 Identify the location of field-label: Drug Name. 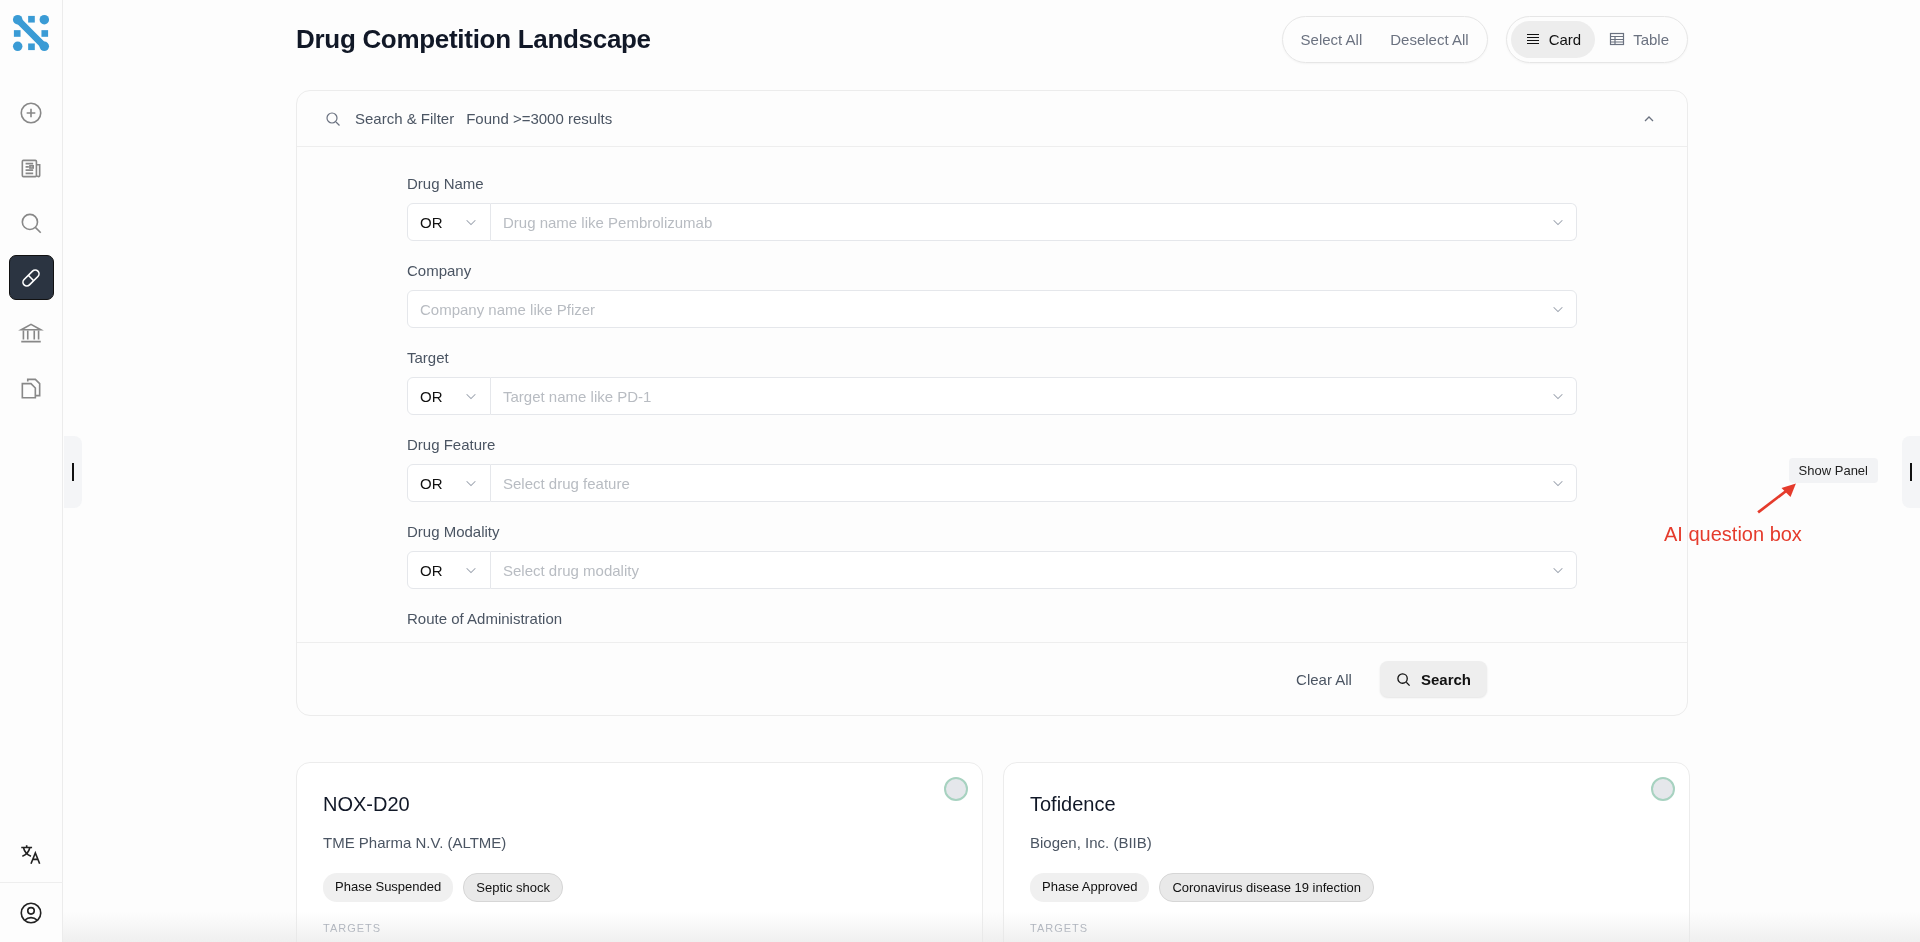
(446, 183).